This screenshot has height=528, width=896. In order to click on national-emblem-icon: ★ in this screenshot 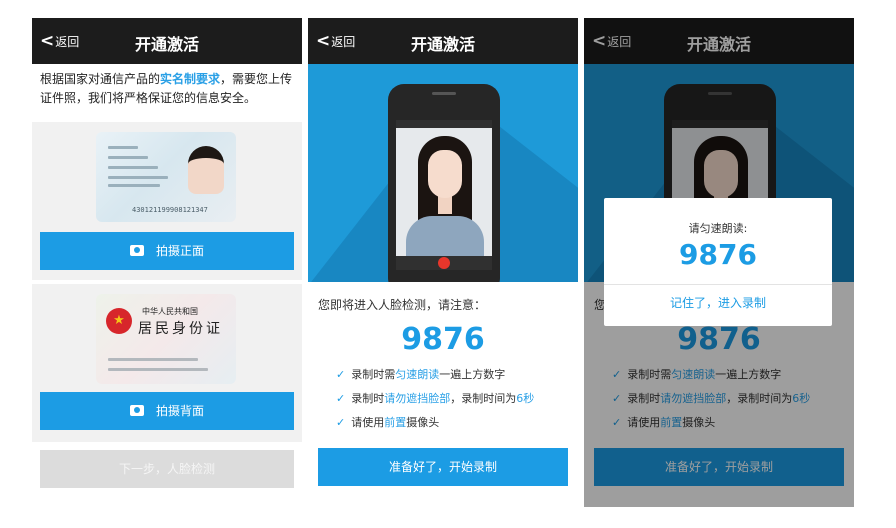, I will do `click(119, 321)`.